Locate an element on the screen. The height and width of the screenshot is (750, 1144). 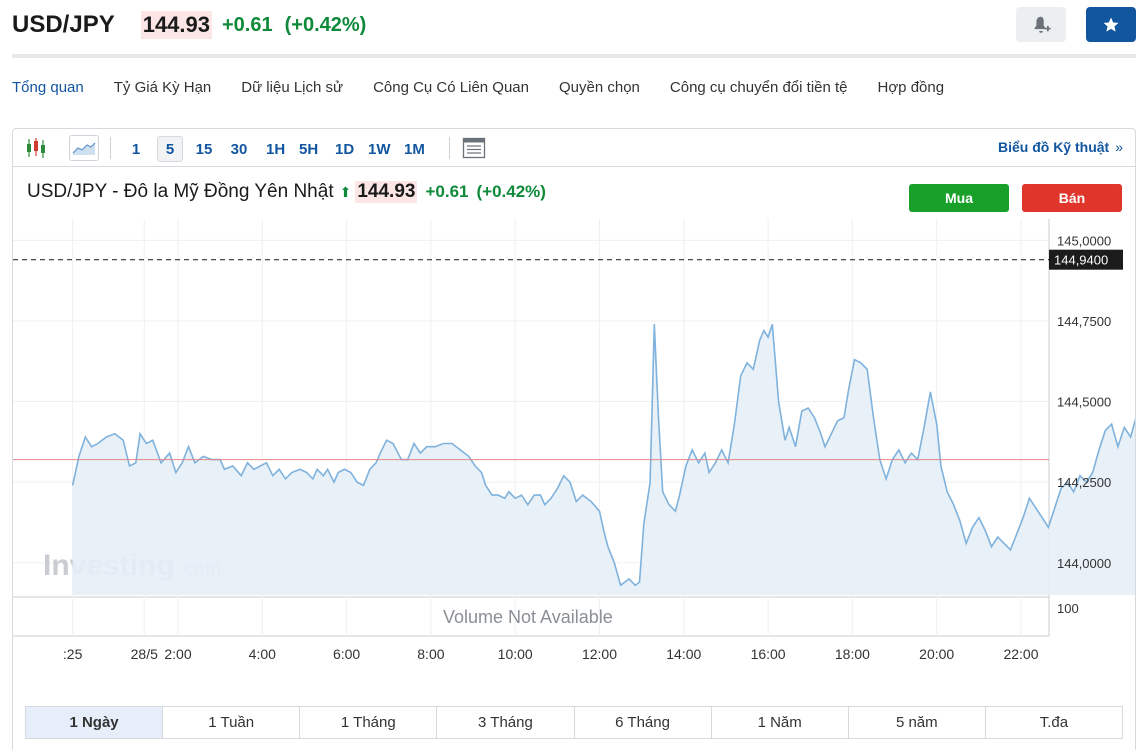
technical-chart-link: Biểu đồ Kỹ thuật » is located at coordinates (1060, 147).